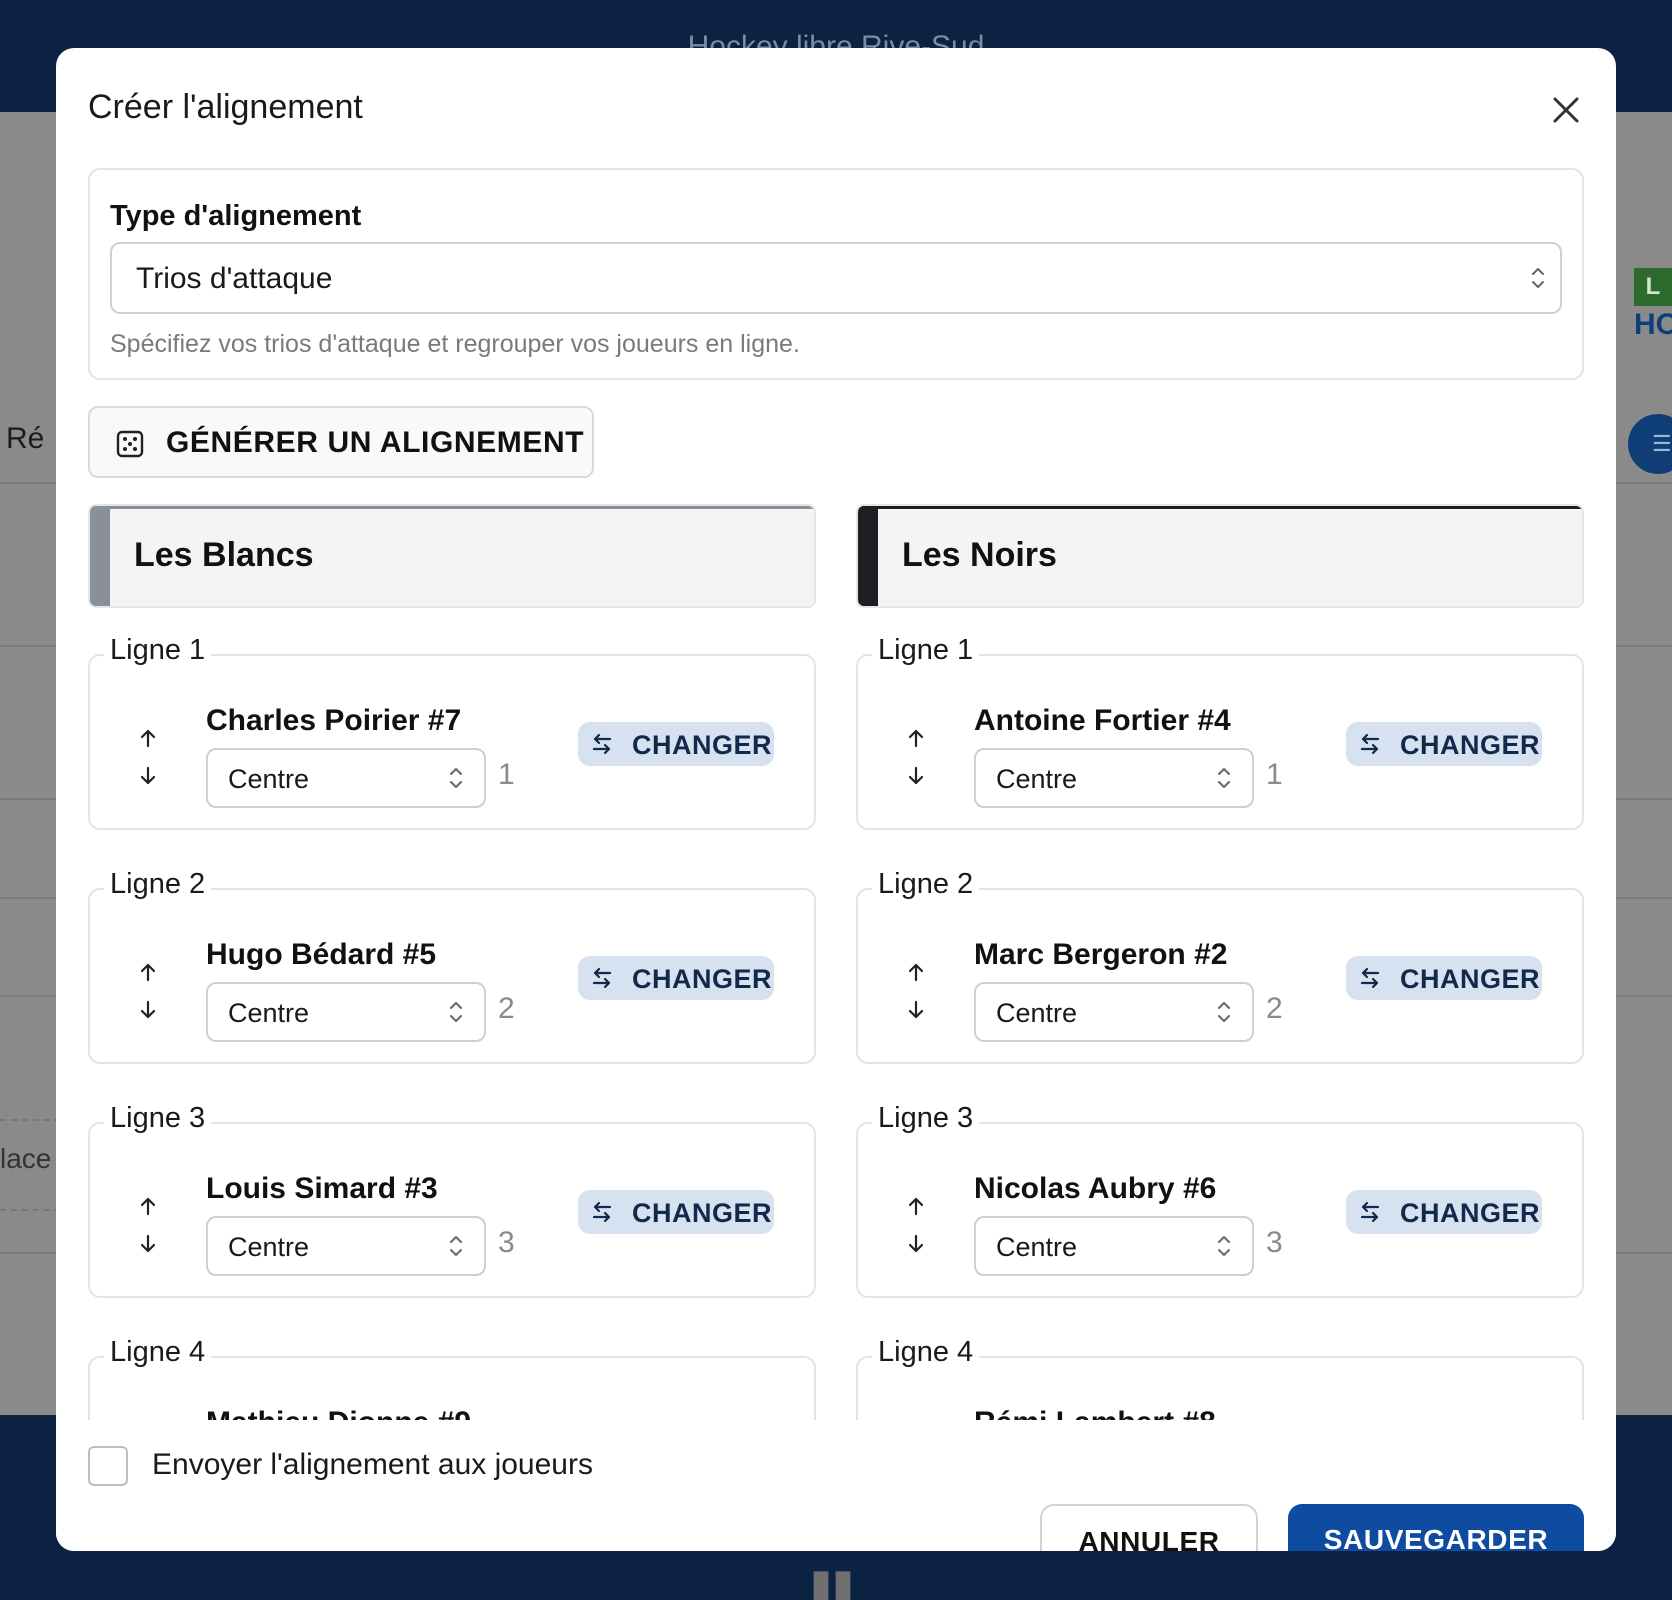 The height and width of the screenshot is (1600, 1672). What do you see at coordinates (130, 444) in the screenshot?
I see `dice-icon` at bounding box center [130, 444].